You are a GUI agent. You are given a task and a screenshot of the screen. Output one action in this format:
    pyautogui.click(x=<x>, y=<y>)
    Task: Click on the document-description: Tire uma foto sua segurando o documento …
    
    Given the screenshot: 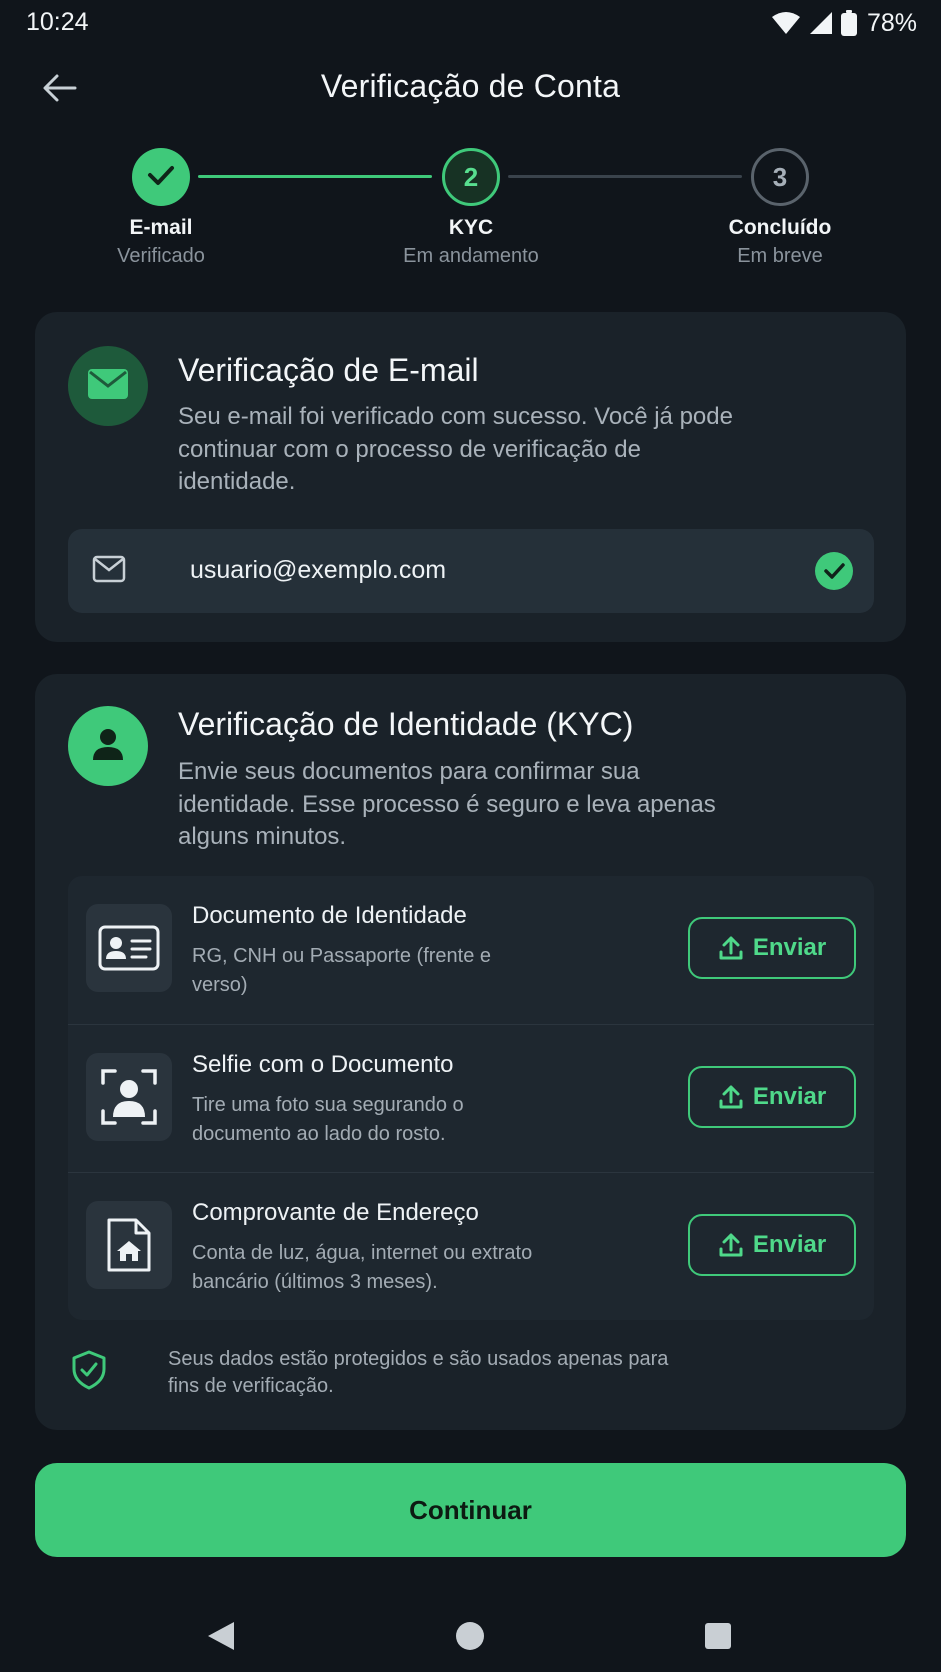 What is the action you would take?
    pyautogui.click(x=328, y=1119)
    